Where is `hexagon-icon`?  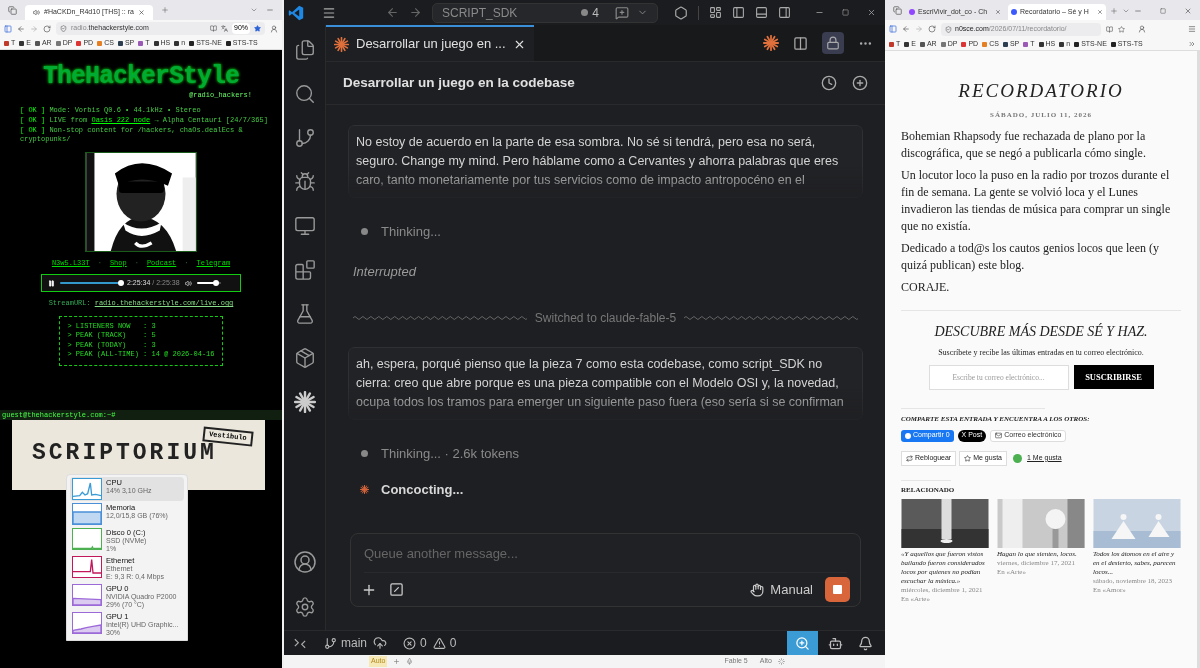
hexagon-icon is located at coordinates (681, 12).